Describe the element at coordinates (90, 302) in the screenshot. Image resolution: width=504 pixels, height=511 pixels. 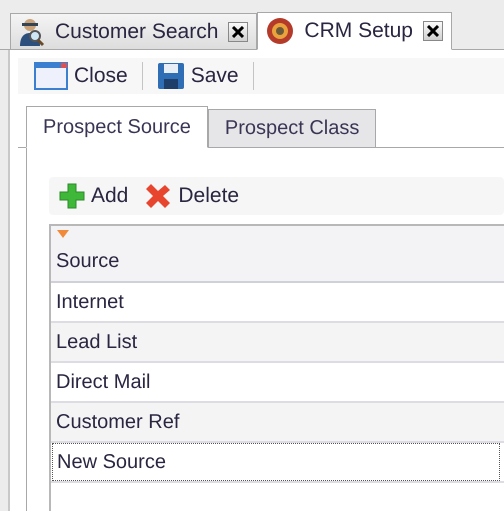
I see `table-cell: Internet` at that location.